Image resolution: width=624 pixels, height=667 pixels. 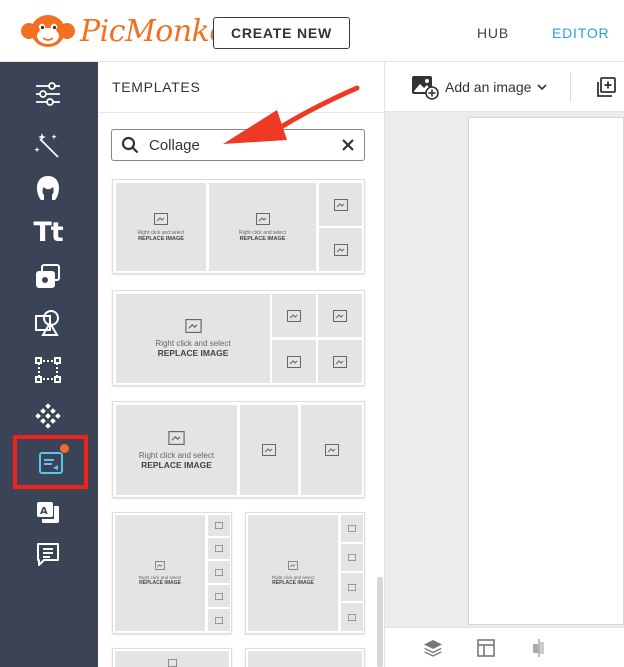 What do you see at coordinates (64, 448) in the screenshot?
I see `notification-dot` at bounding box center [64, 448].